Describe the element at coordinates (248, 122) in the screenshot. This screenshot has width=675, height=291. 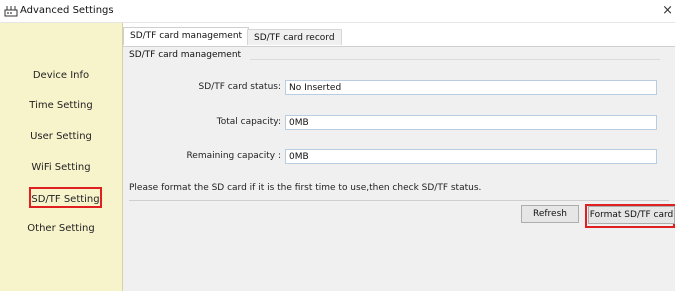
I see `total-capacity-label: Total capacity:` at that location.